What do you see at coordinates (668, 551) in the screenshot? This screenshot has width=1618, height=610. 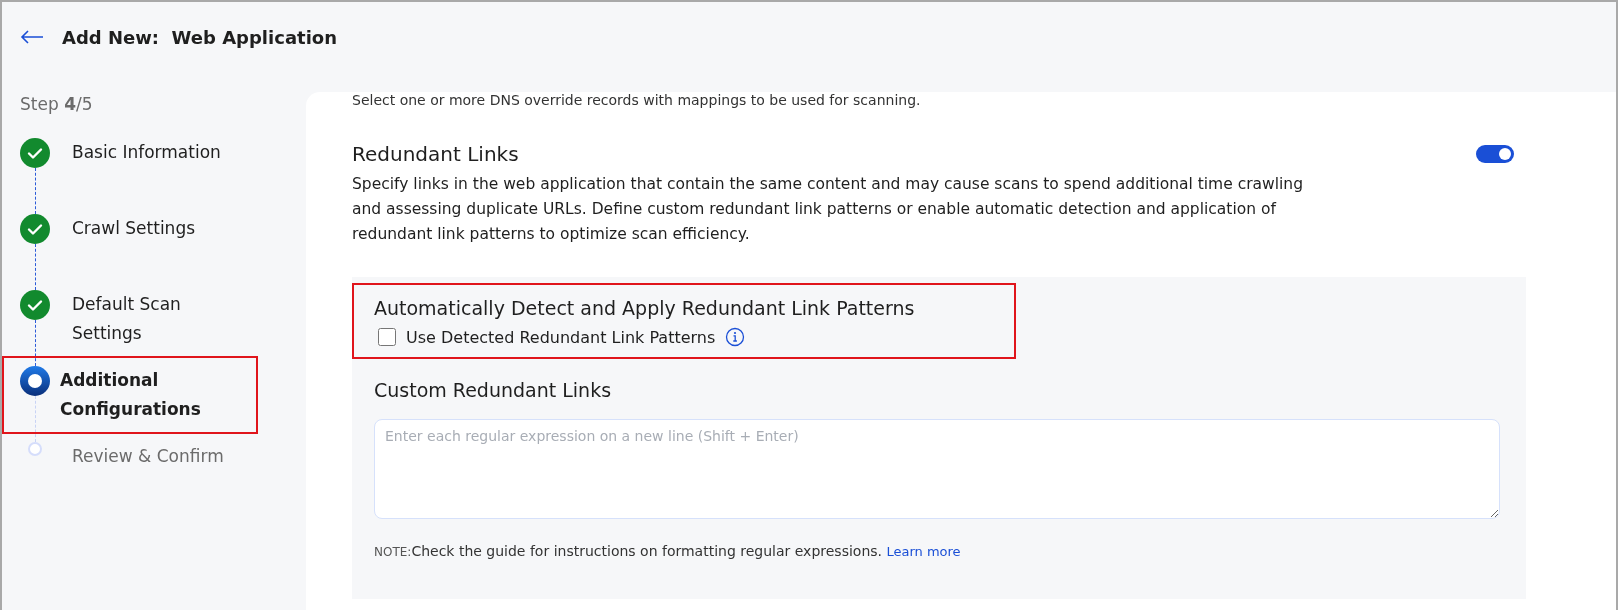 I see `note-text: NOTE:Check the guide for instructions on formatting regular expressions. Learn more` at bounding box center [668, 551].